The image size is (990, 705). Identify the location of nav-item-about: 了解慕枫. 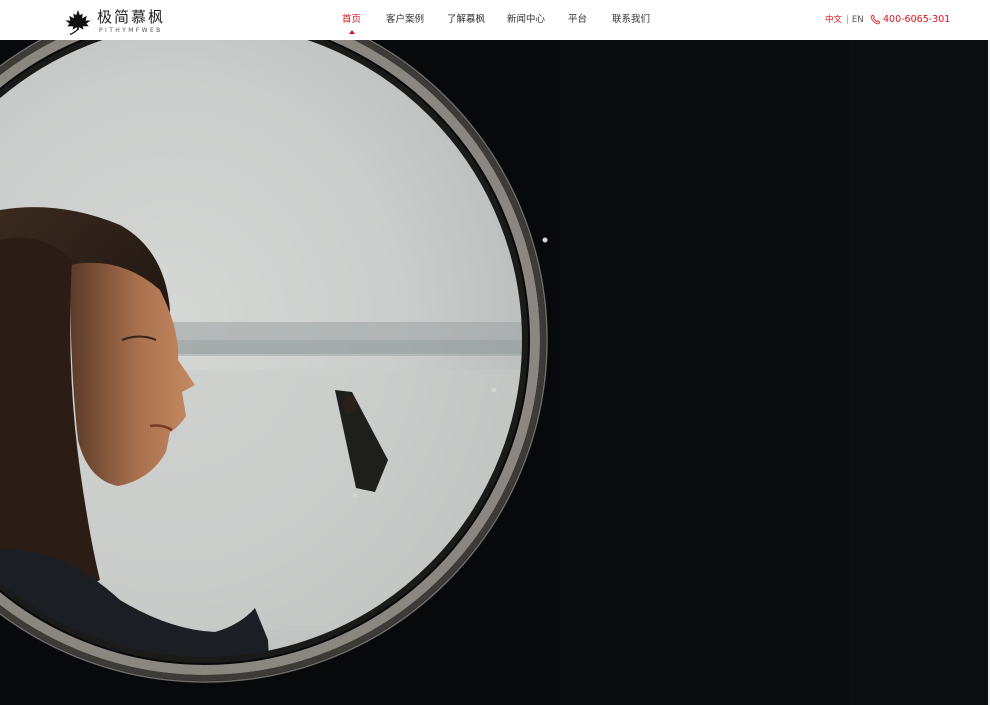
(466, 20).